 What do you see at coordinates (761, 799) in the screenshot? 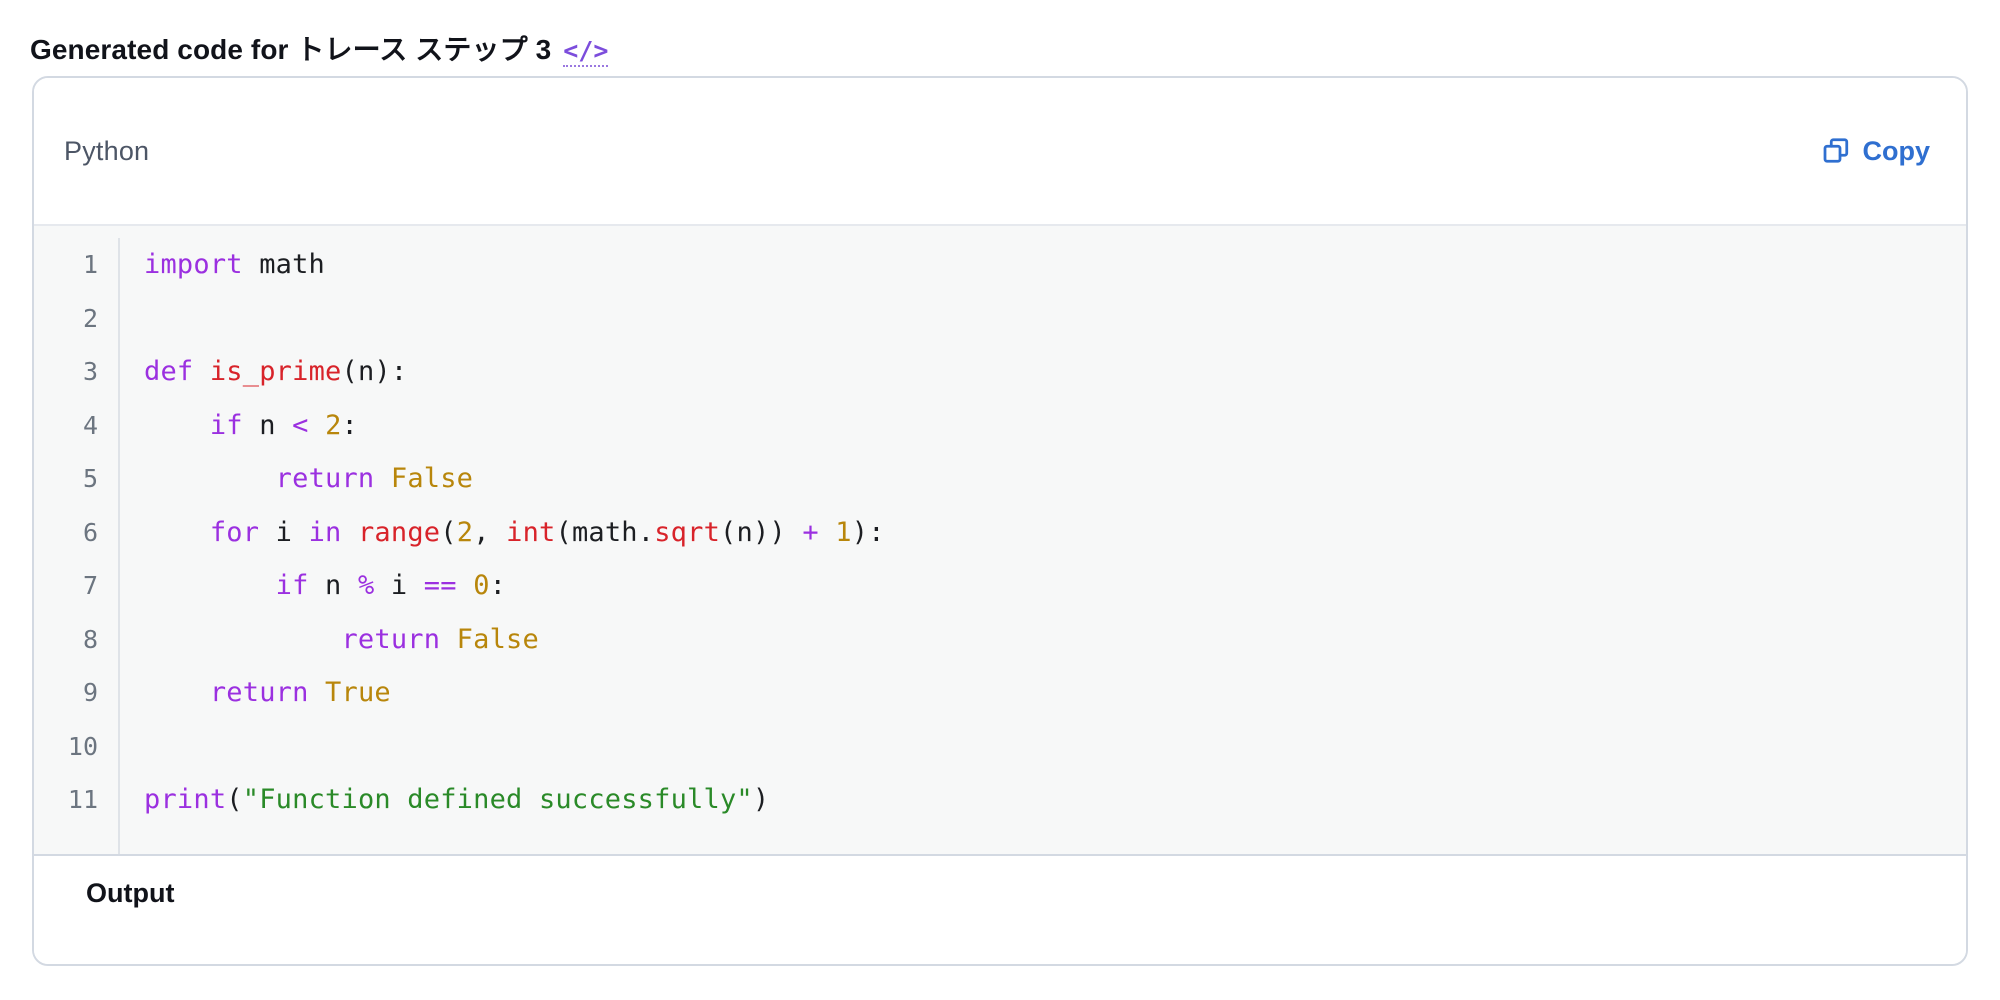
I see `code-token: )` at bounding box center [761, 799].